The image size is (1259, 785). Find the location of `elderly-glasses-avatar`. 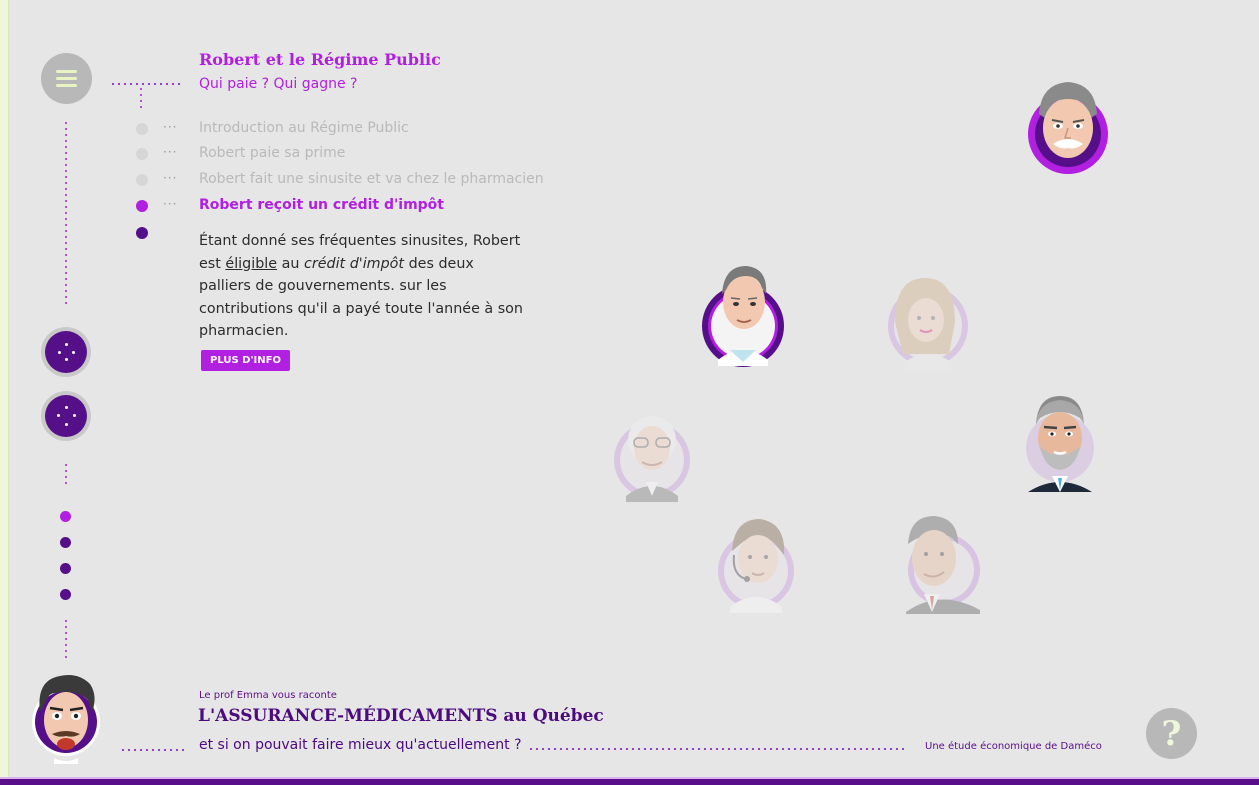

elderly-glasses-avatar is located at coordinates (652, 454).